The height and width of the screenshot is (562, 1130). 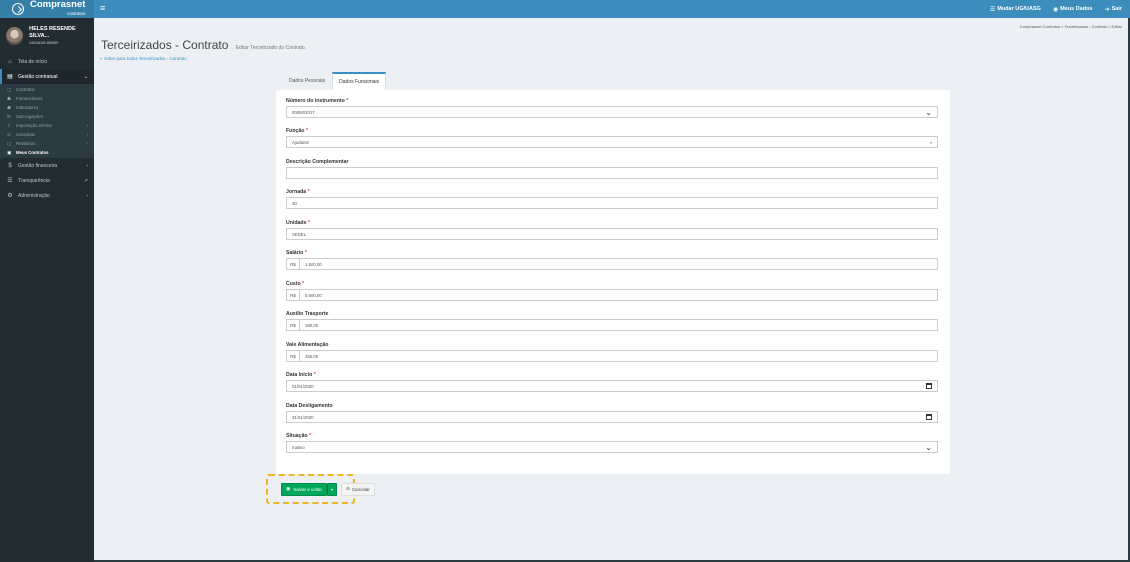 What do you see at coordinates (1107, 9) in the screenshot?
I see `logout-icon: ➔` at bounding box center [1107, 9].